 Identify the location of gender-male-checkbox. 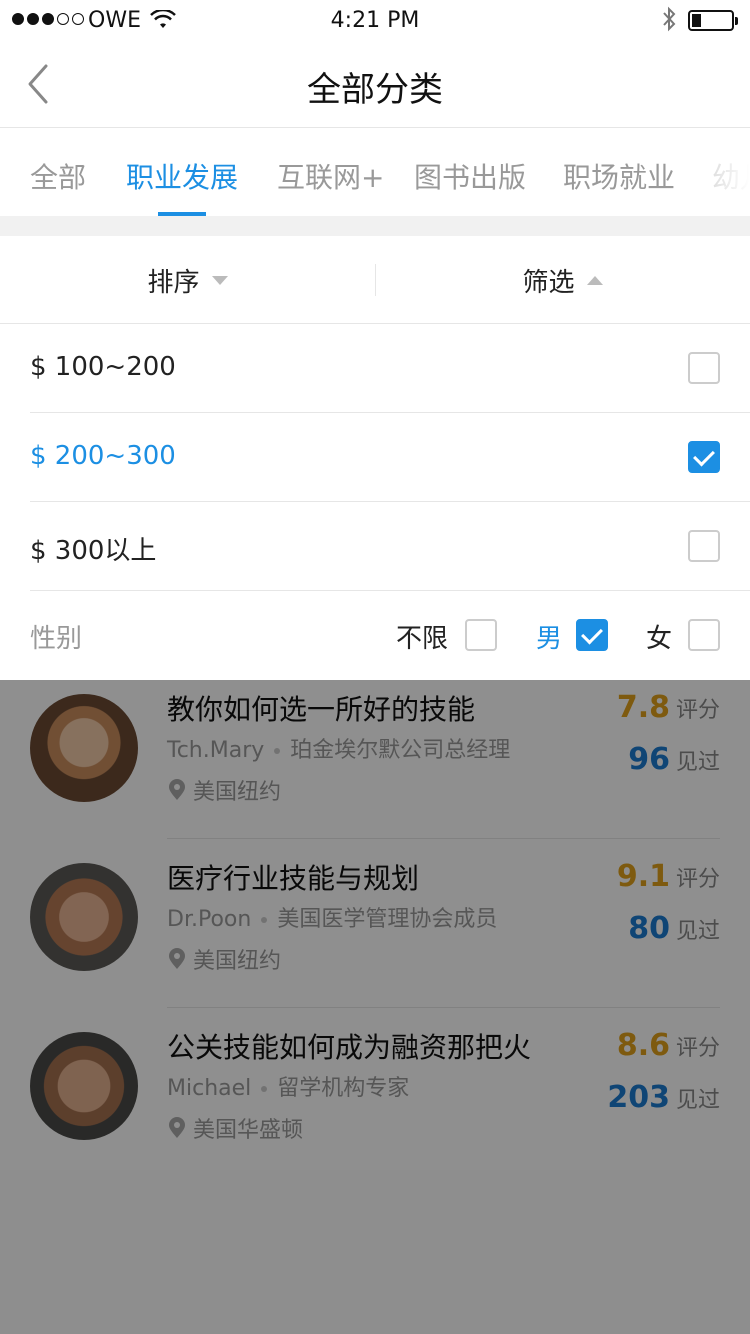
(592, 635).